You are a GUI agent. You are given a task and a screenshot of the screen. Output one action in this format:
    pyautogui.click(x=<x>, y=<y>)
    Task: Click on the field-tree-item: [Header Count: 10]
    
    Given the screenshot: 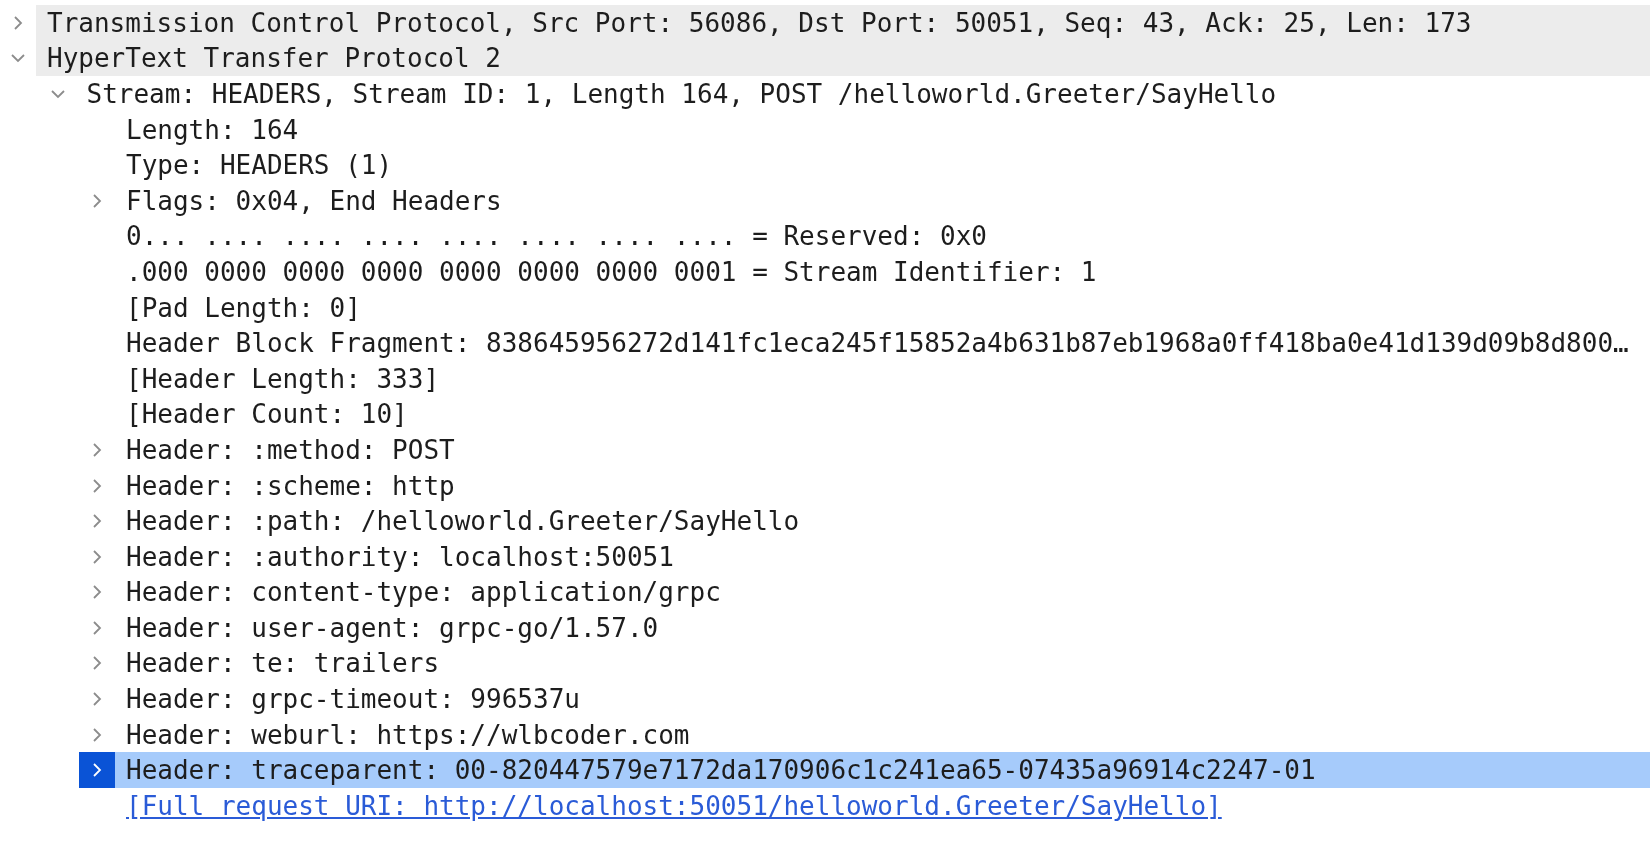 What is the action you would take?
    pyautogui.click(x=882, y=414)
    